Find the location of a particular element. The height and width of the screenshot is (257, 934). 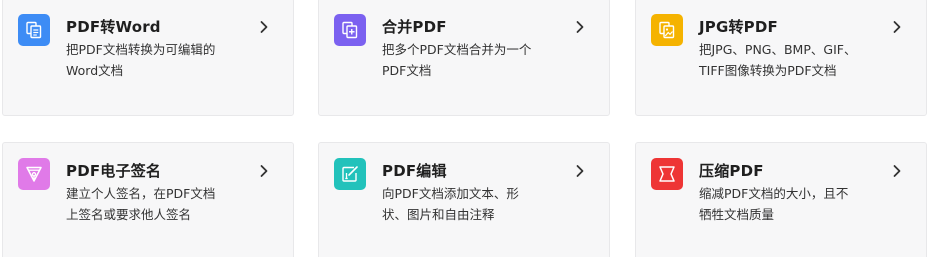

tool-title: PDF编辑 is located at coordinates (414, 171).